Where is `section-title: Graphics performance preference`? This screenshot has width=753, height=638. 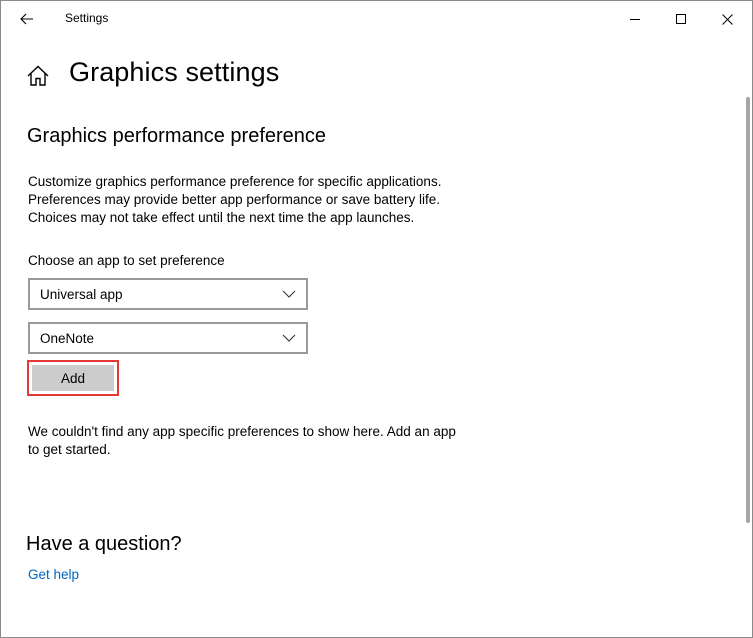
section-title: Graphics performance preference is located at coordinates (177, 136).